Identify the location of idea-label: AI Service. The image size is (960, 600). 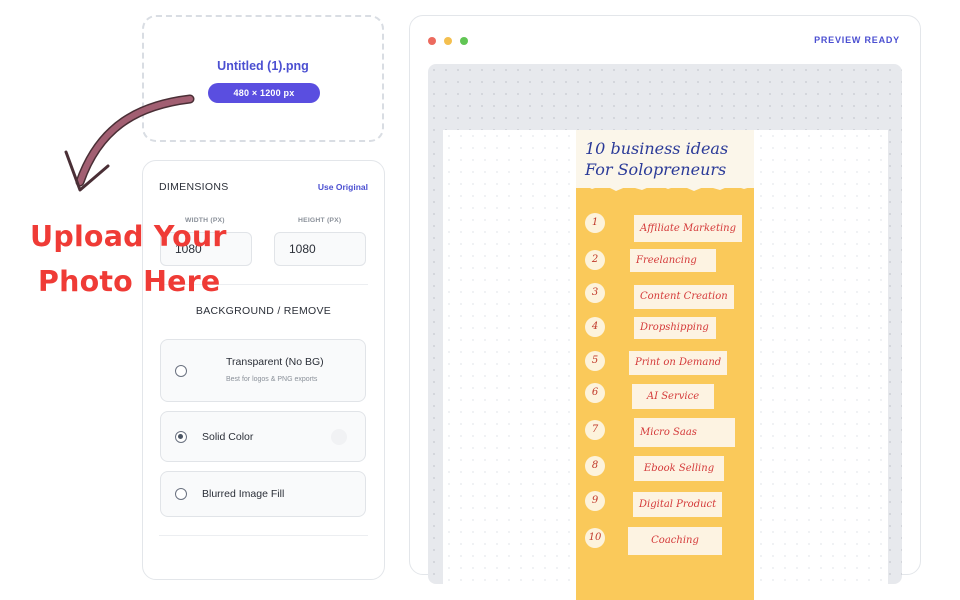
(673, 396).